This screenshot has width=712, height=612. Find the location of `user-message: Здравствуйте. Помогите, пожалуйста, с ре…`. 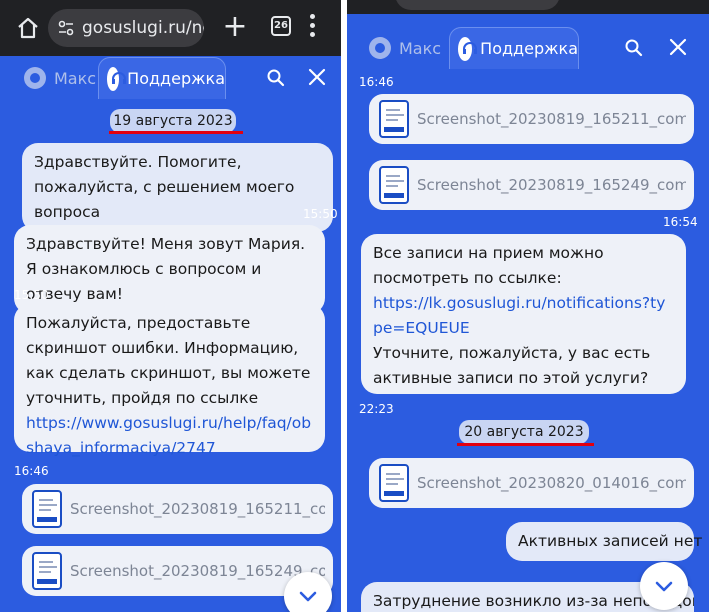

user-message: Здравствуйте. Помогите, пожалуйста, с ре… is located at coordinates (177, 187).